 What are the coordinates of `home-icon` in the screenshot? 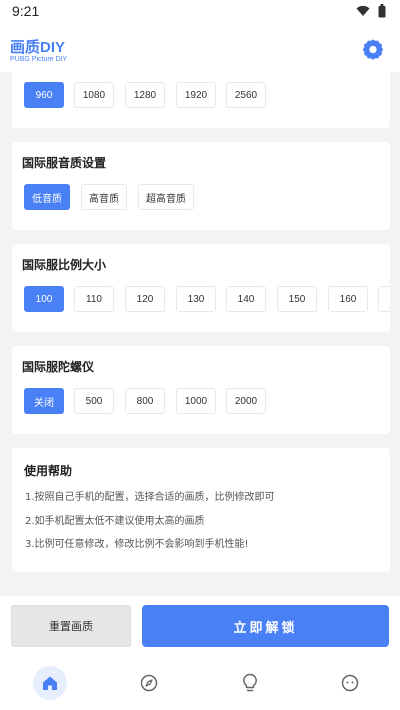 It's located at (50, 683).